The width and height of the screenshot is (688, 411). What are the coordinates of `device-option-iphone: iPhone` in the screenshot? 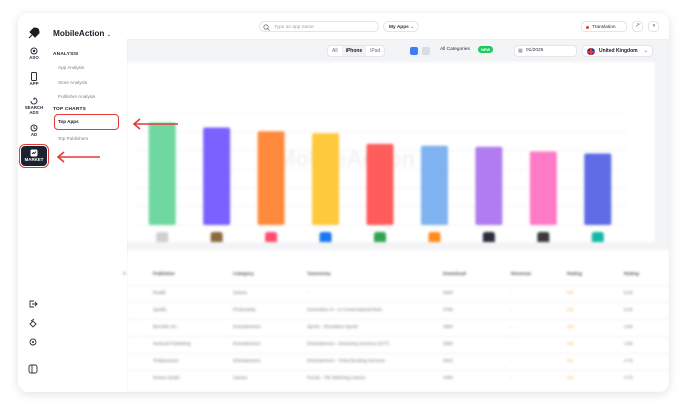 It's located at (354, 51).